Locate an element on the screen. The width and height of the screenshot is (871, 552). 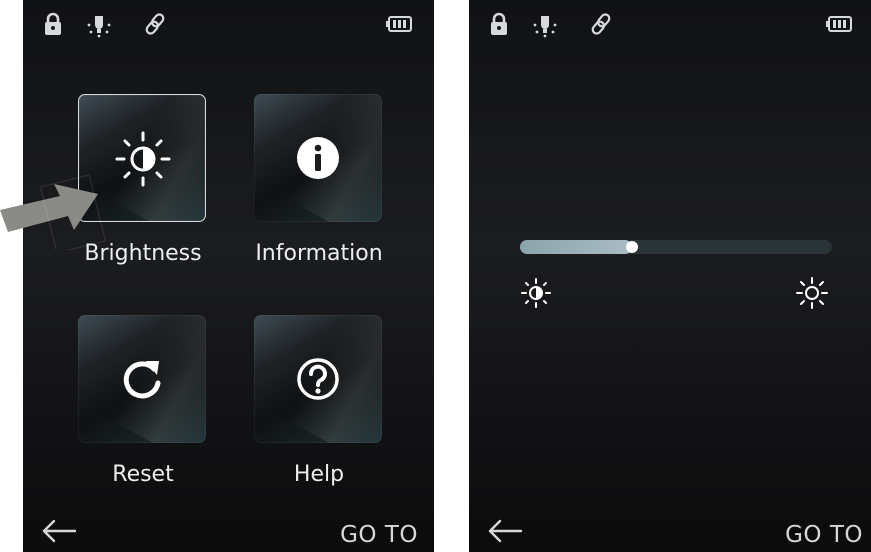
help-tile is located at coordinates (318, 379).